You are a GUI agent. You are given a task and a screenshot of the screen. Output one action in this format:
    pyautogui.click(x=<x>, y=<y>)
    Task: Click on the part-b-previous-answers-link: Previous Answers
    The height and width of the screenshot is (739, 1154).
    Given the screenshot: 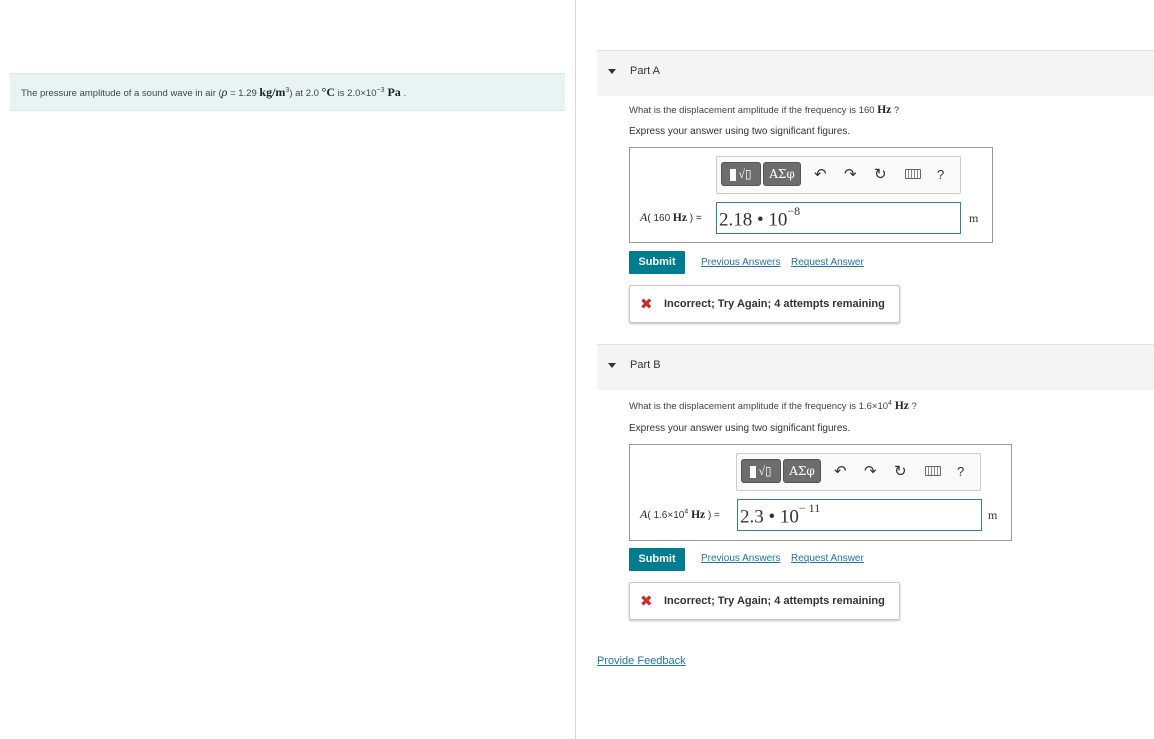 What is the action you would take?
    pyautogui.click(x=740, y=558)
    